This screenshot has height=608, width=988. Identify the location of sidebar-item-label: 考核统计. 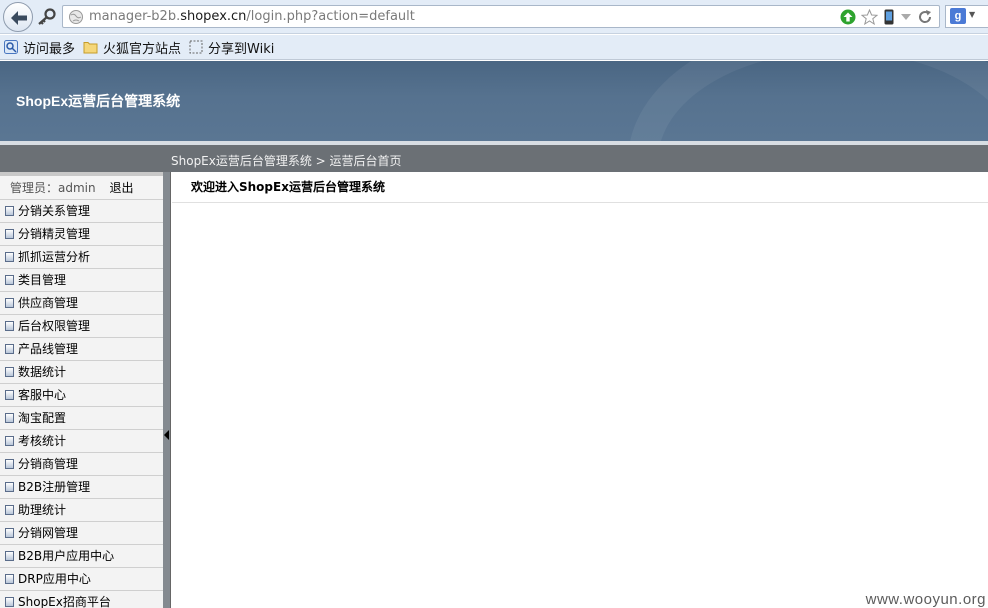
(42, 441).